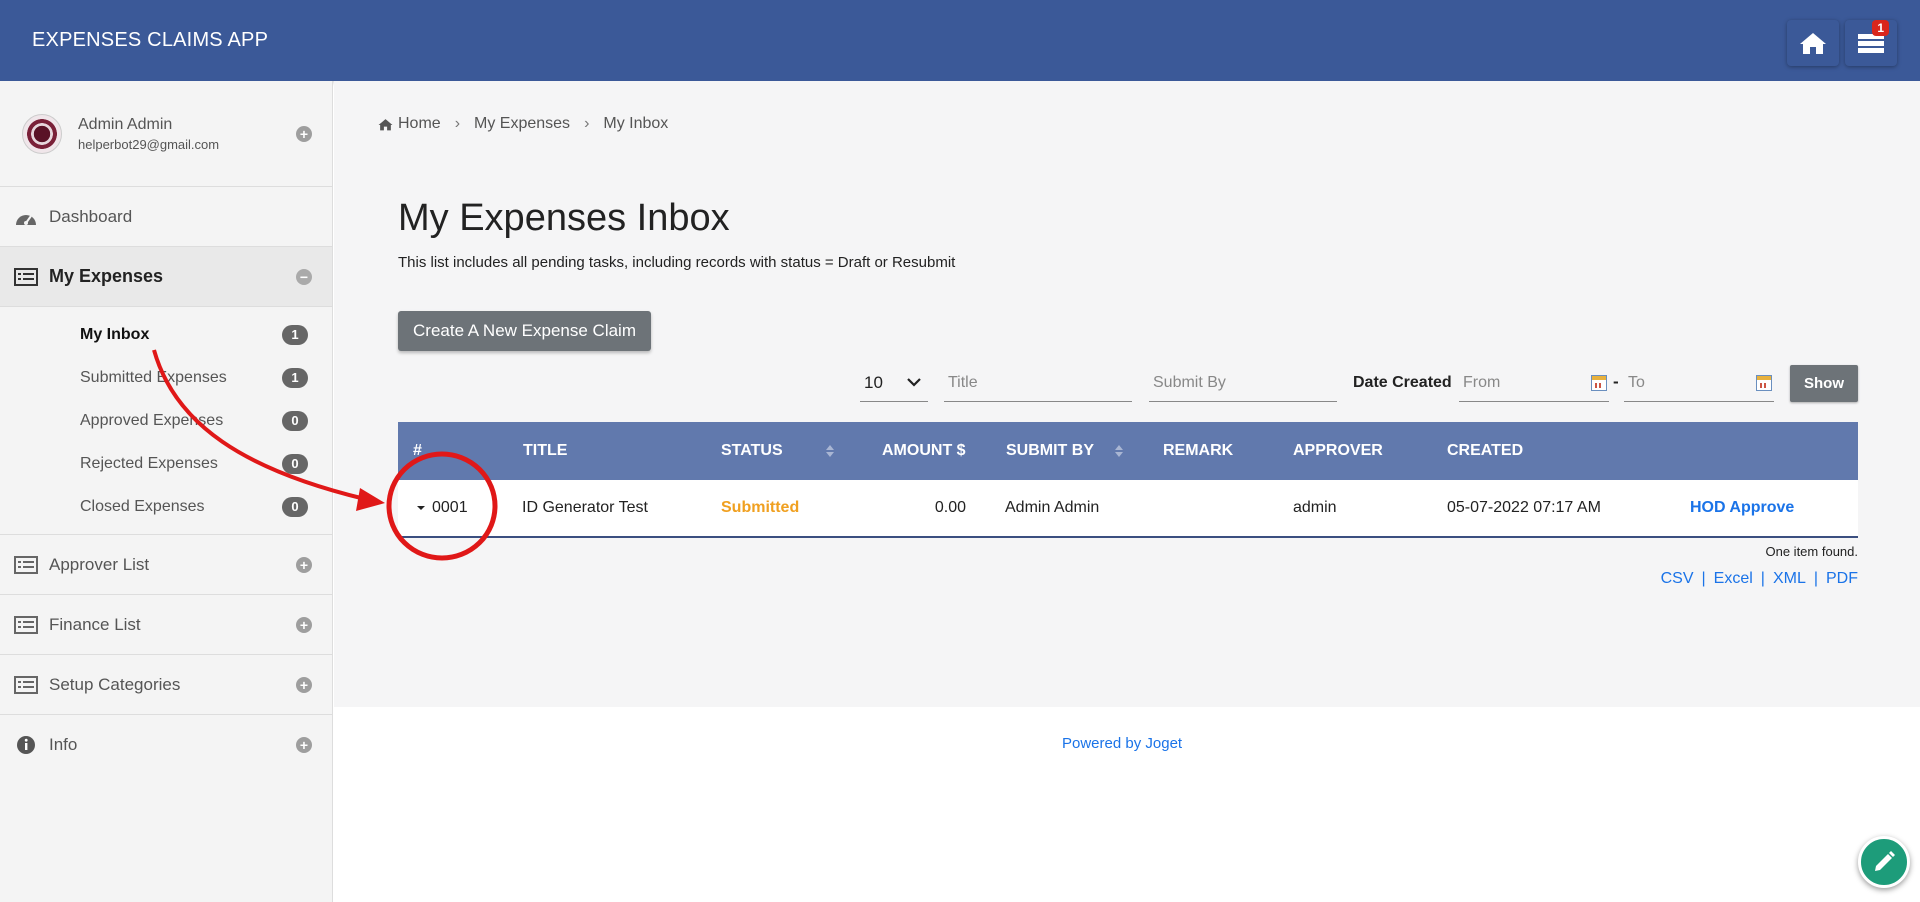 The image size is (1920, 902). What do you see at coordinates (1485, 451) in the screenshot?
I see `column-header-created: CREATED` at bounding box center [1485, 451].